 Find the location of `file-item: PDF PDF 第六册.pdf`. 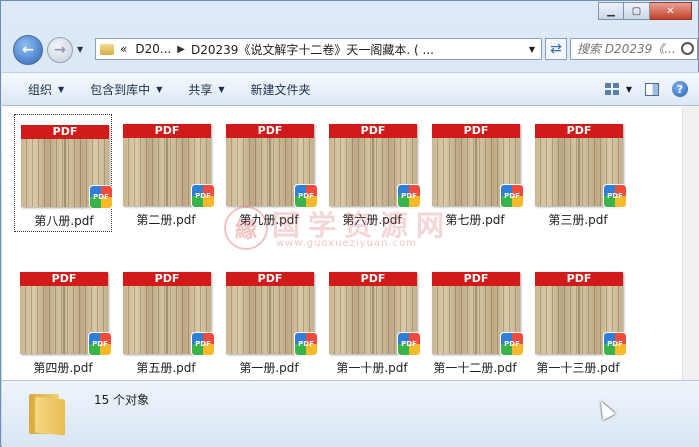

file-item: PDF PDF 第六册.pdf is located at coordinates (372, 173).